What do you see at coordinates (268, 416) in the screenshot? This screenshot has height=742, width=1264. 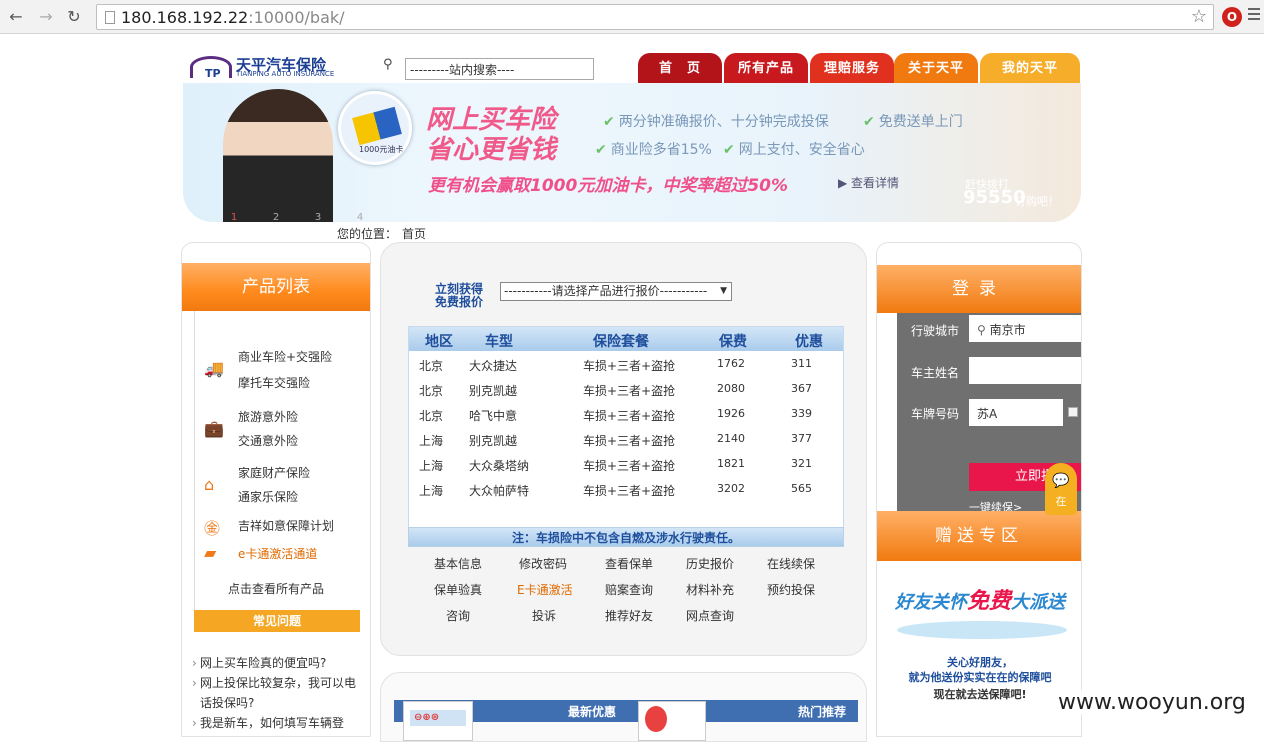 I see `product-link: 旅游意外险` at bounding box center [268, 416].